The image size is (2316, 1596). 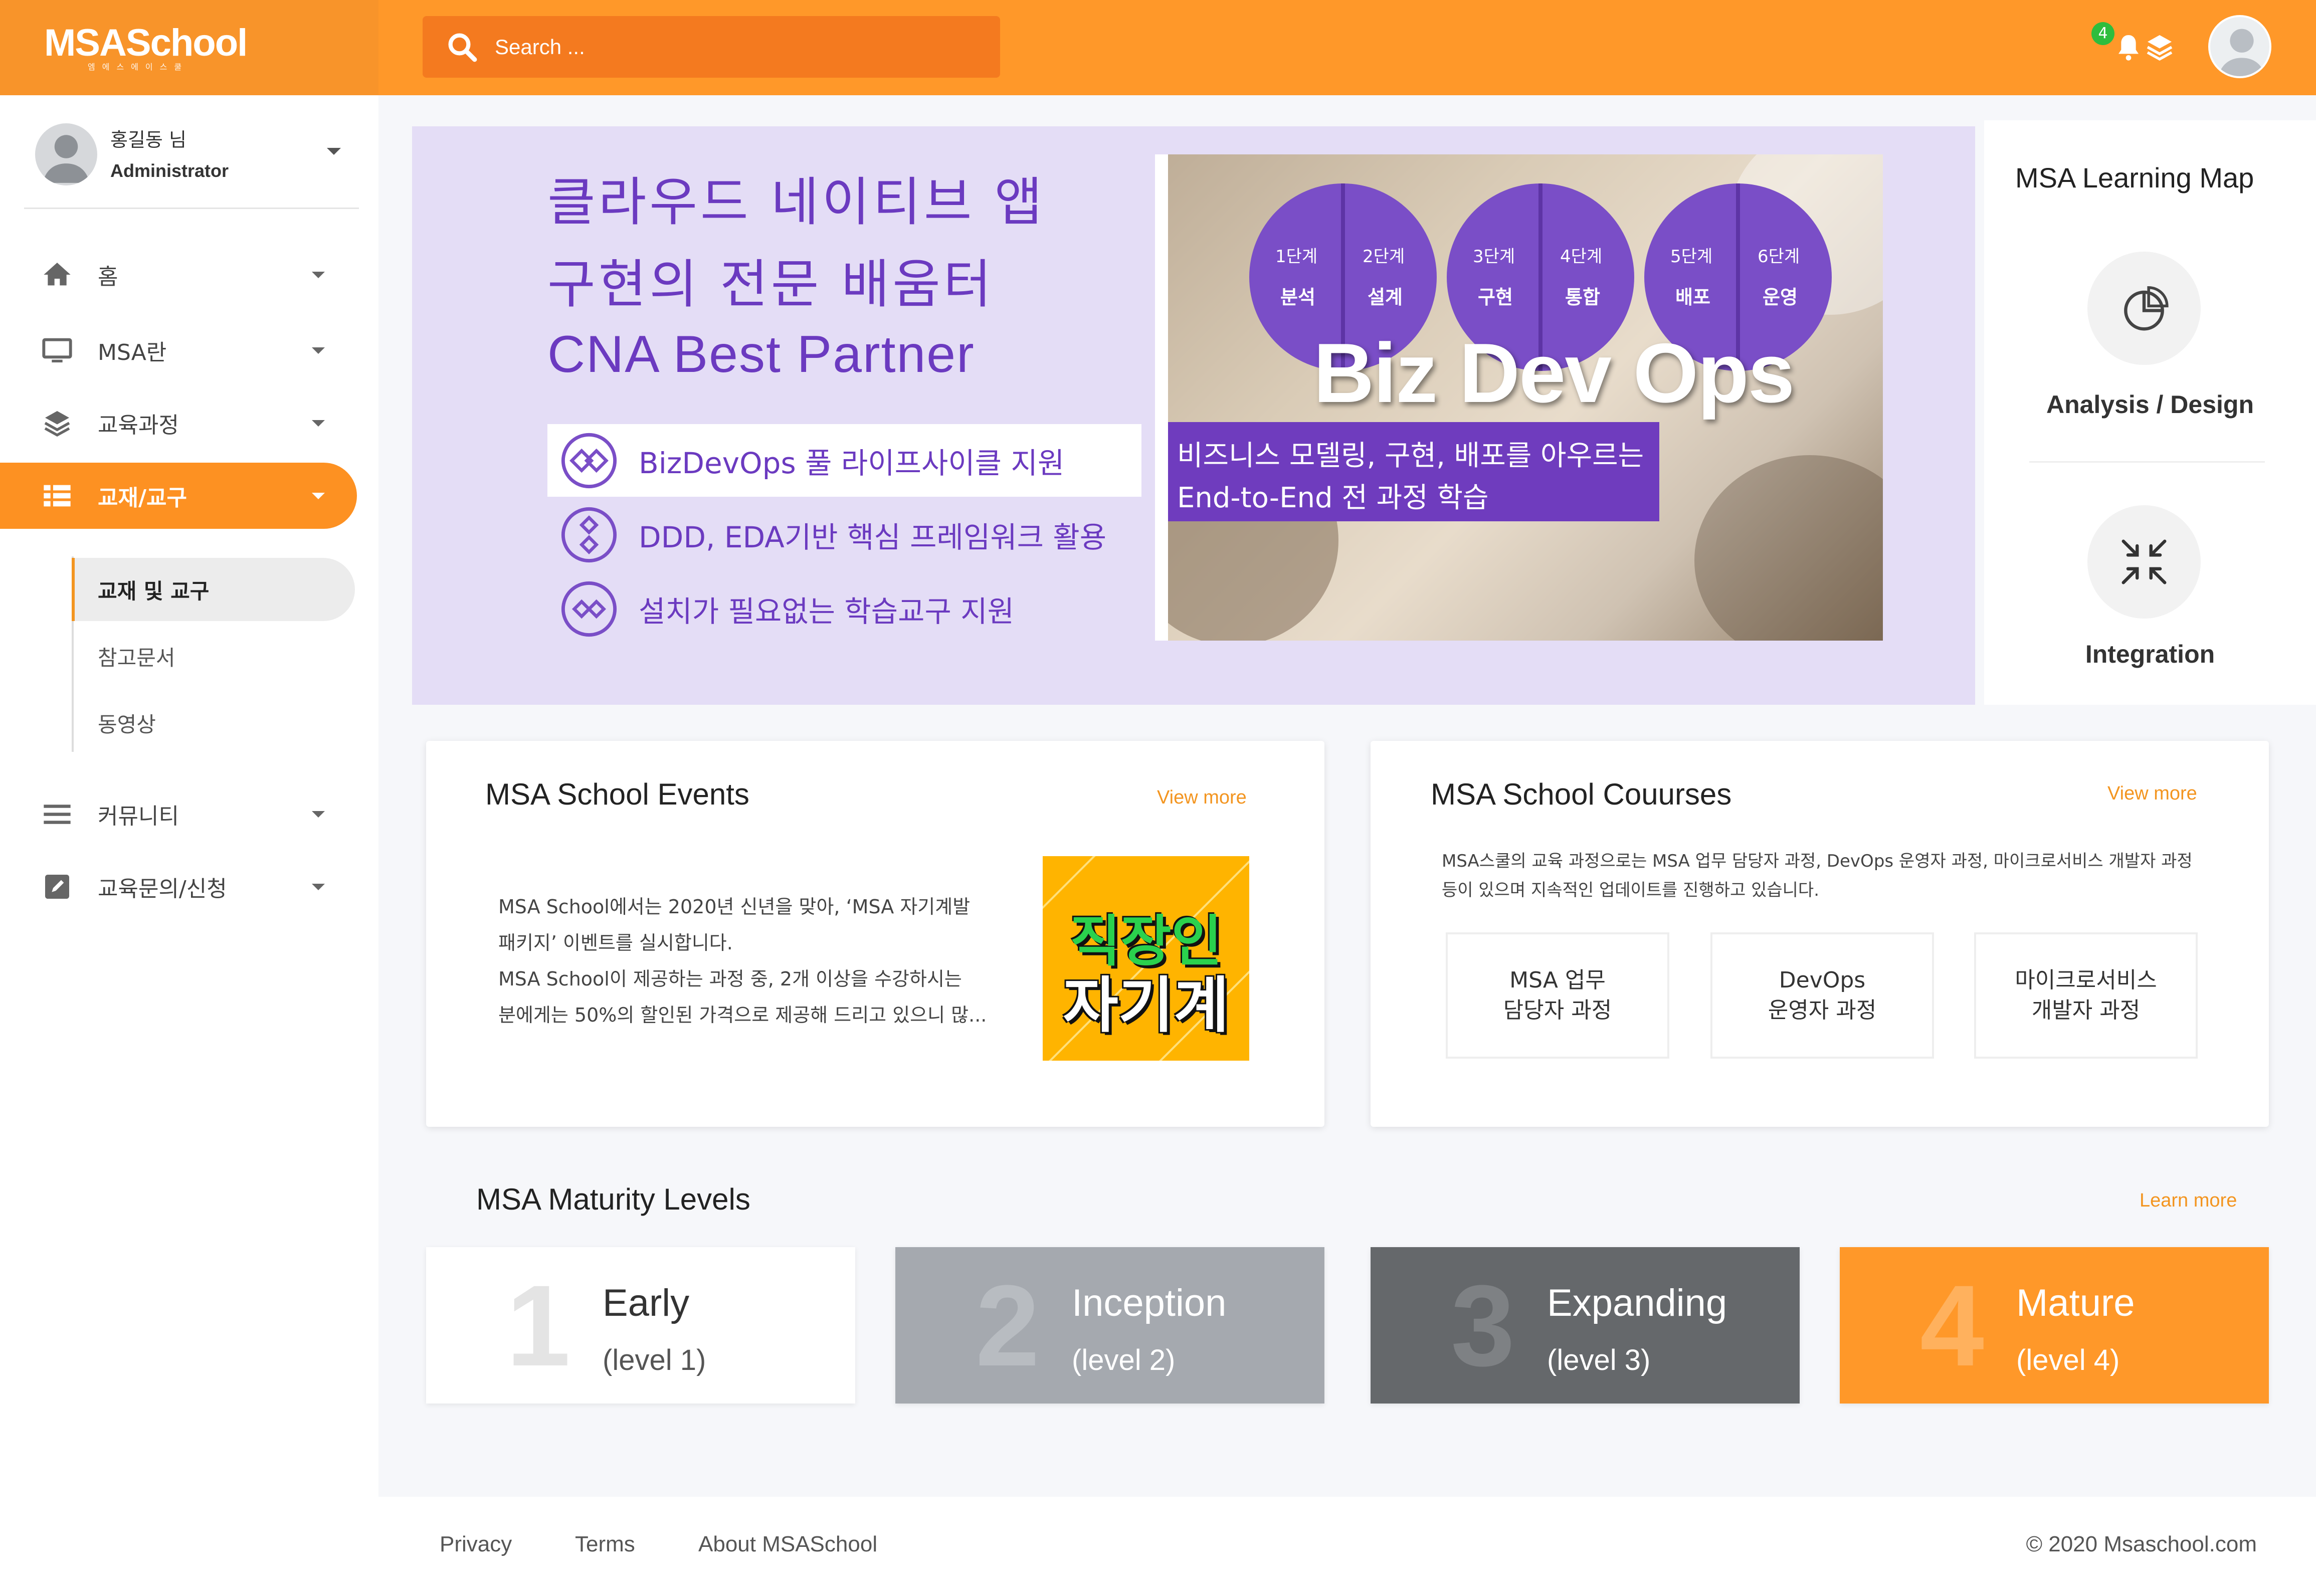 I want to click on footer-link-privacy: Privacy, so click(x=476, y=1544).